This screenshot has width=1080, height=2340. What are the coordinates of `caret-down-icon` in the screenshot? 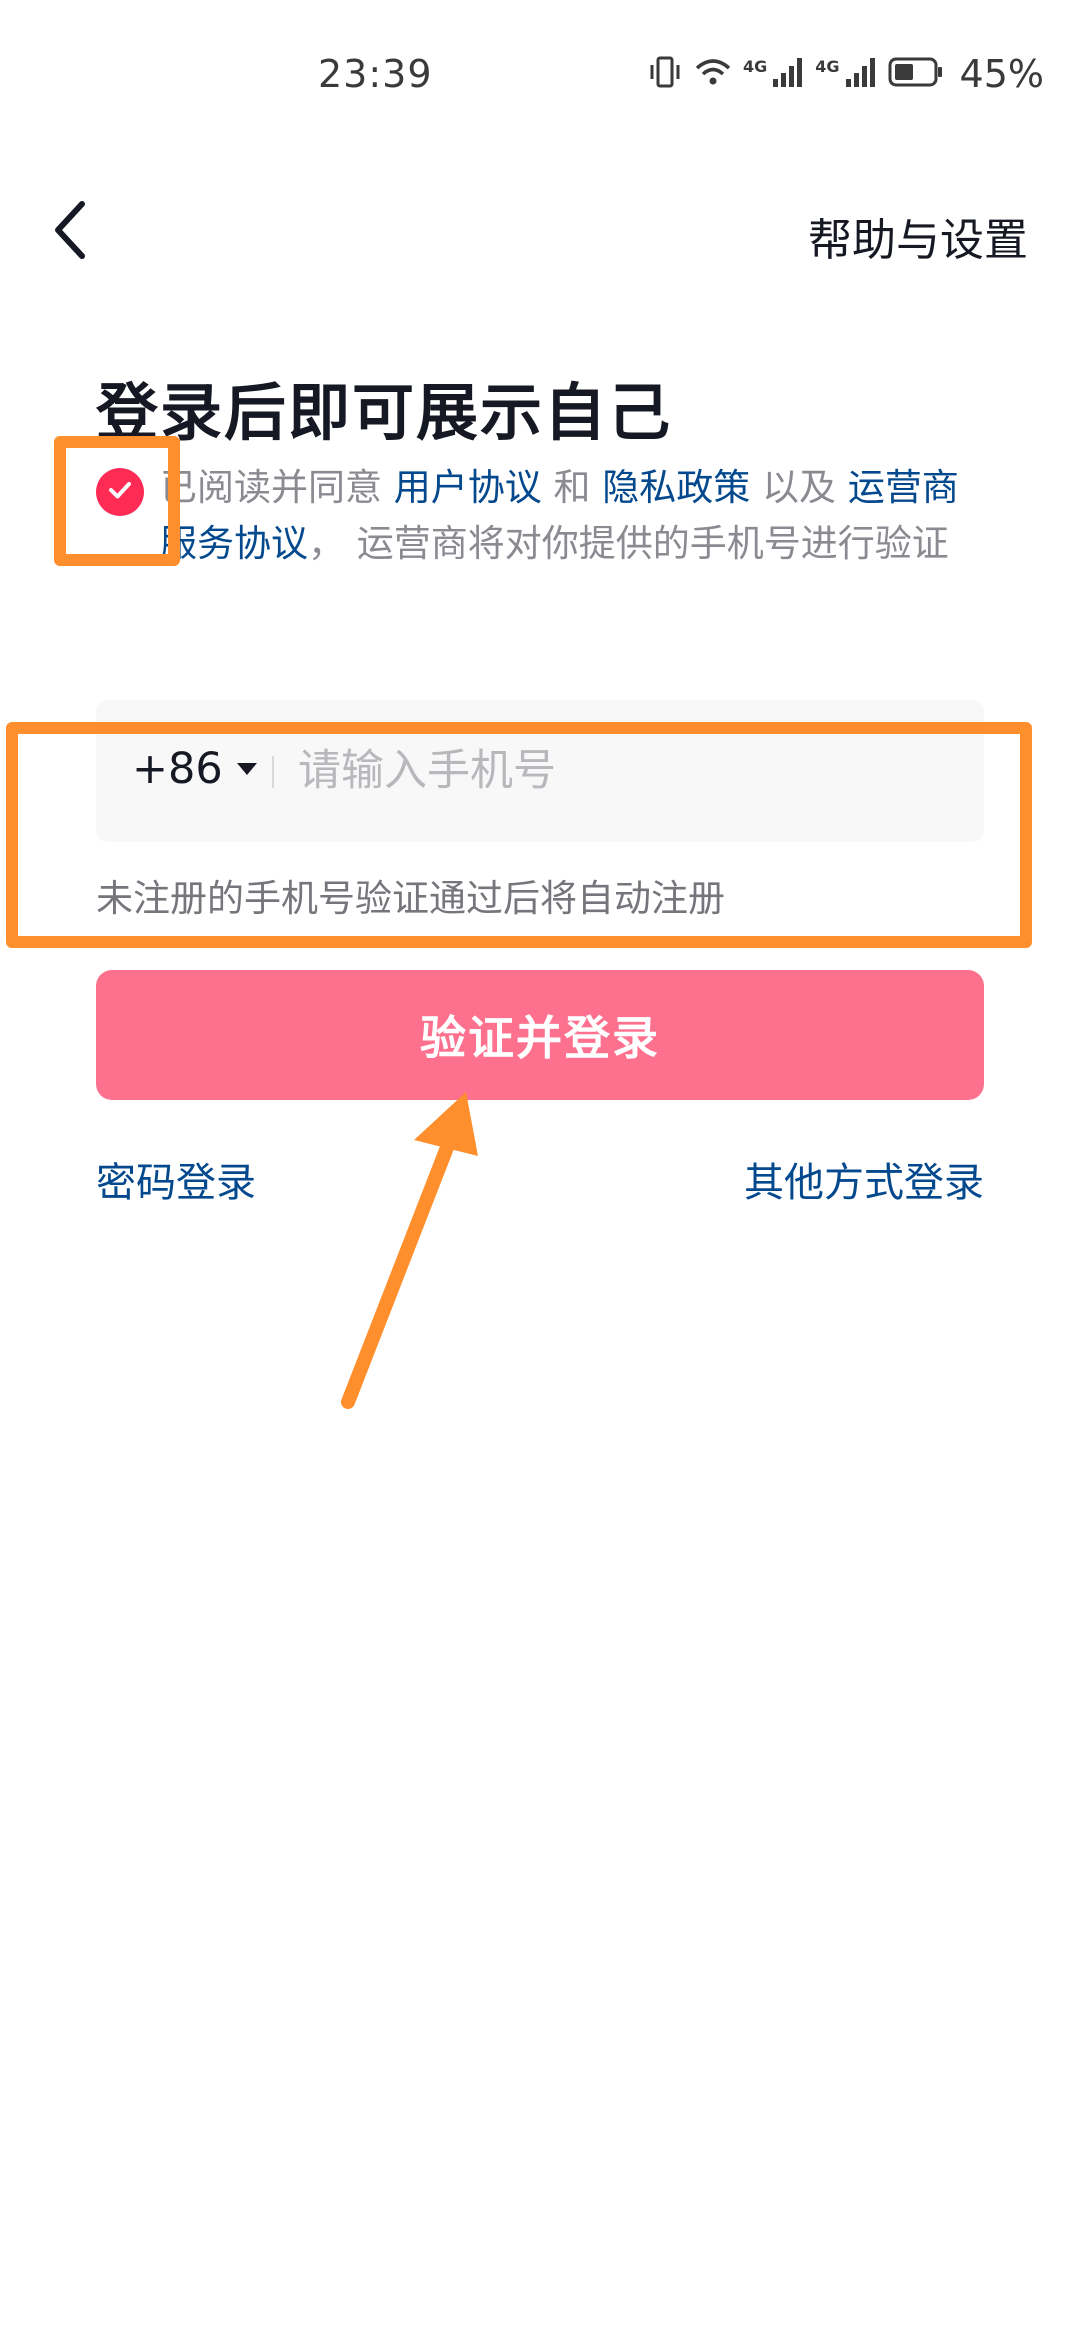 It's located at (246, 769).